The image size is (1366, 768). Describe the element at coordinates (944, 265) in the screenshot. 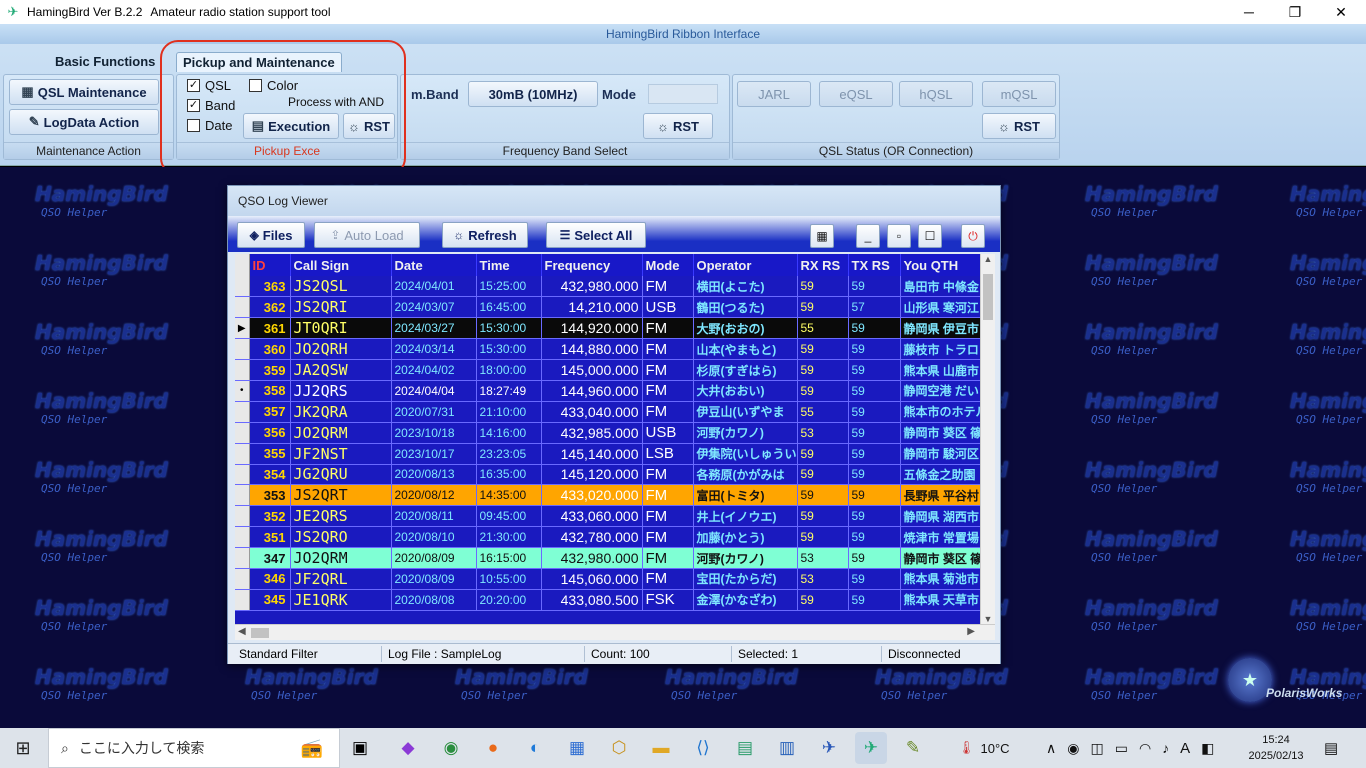

I see `column-you-qth: You QTH` at that location.